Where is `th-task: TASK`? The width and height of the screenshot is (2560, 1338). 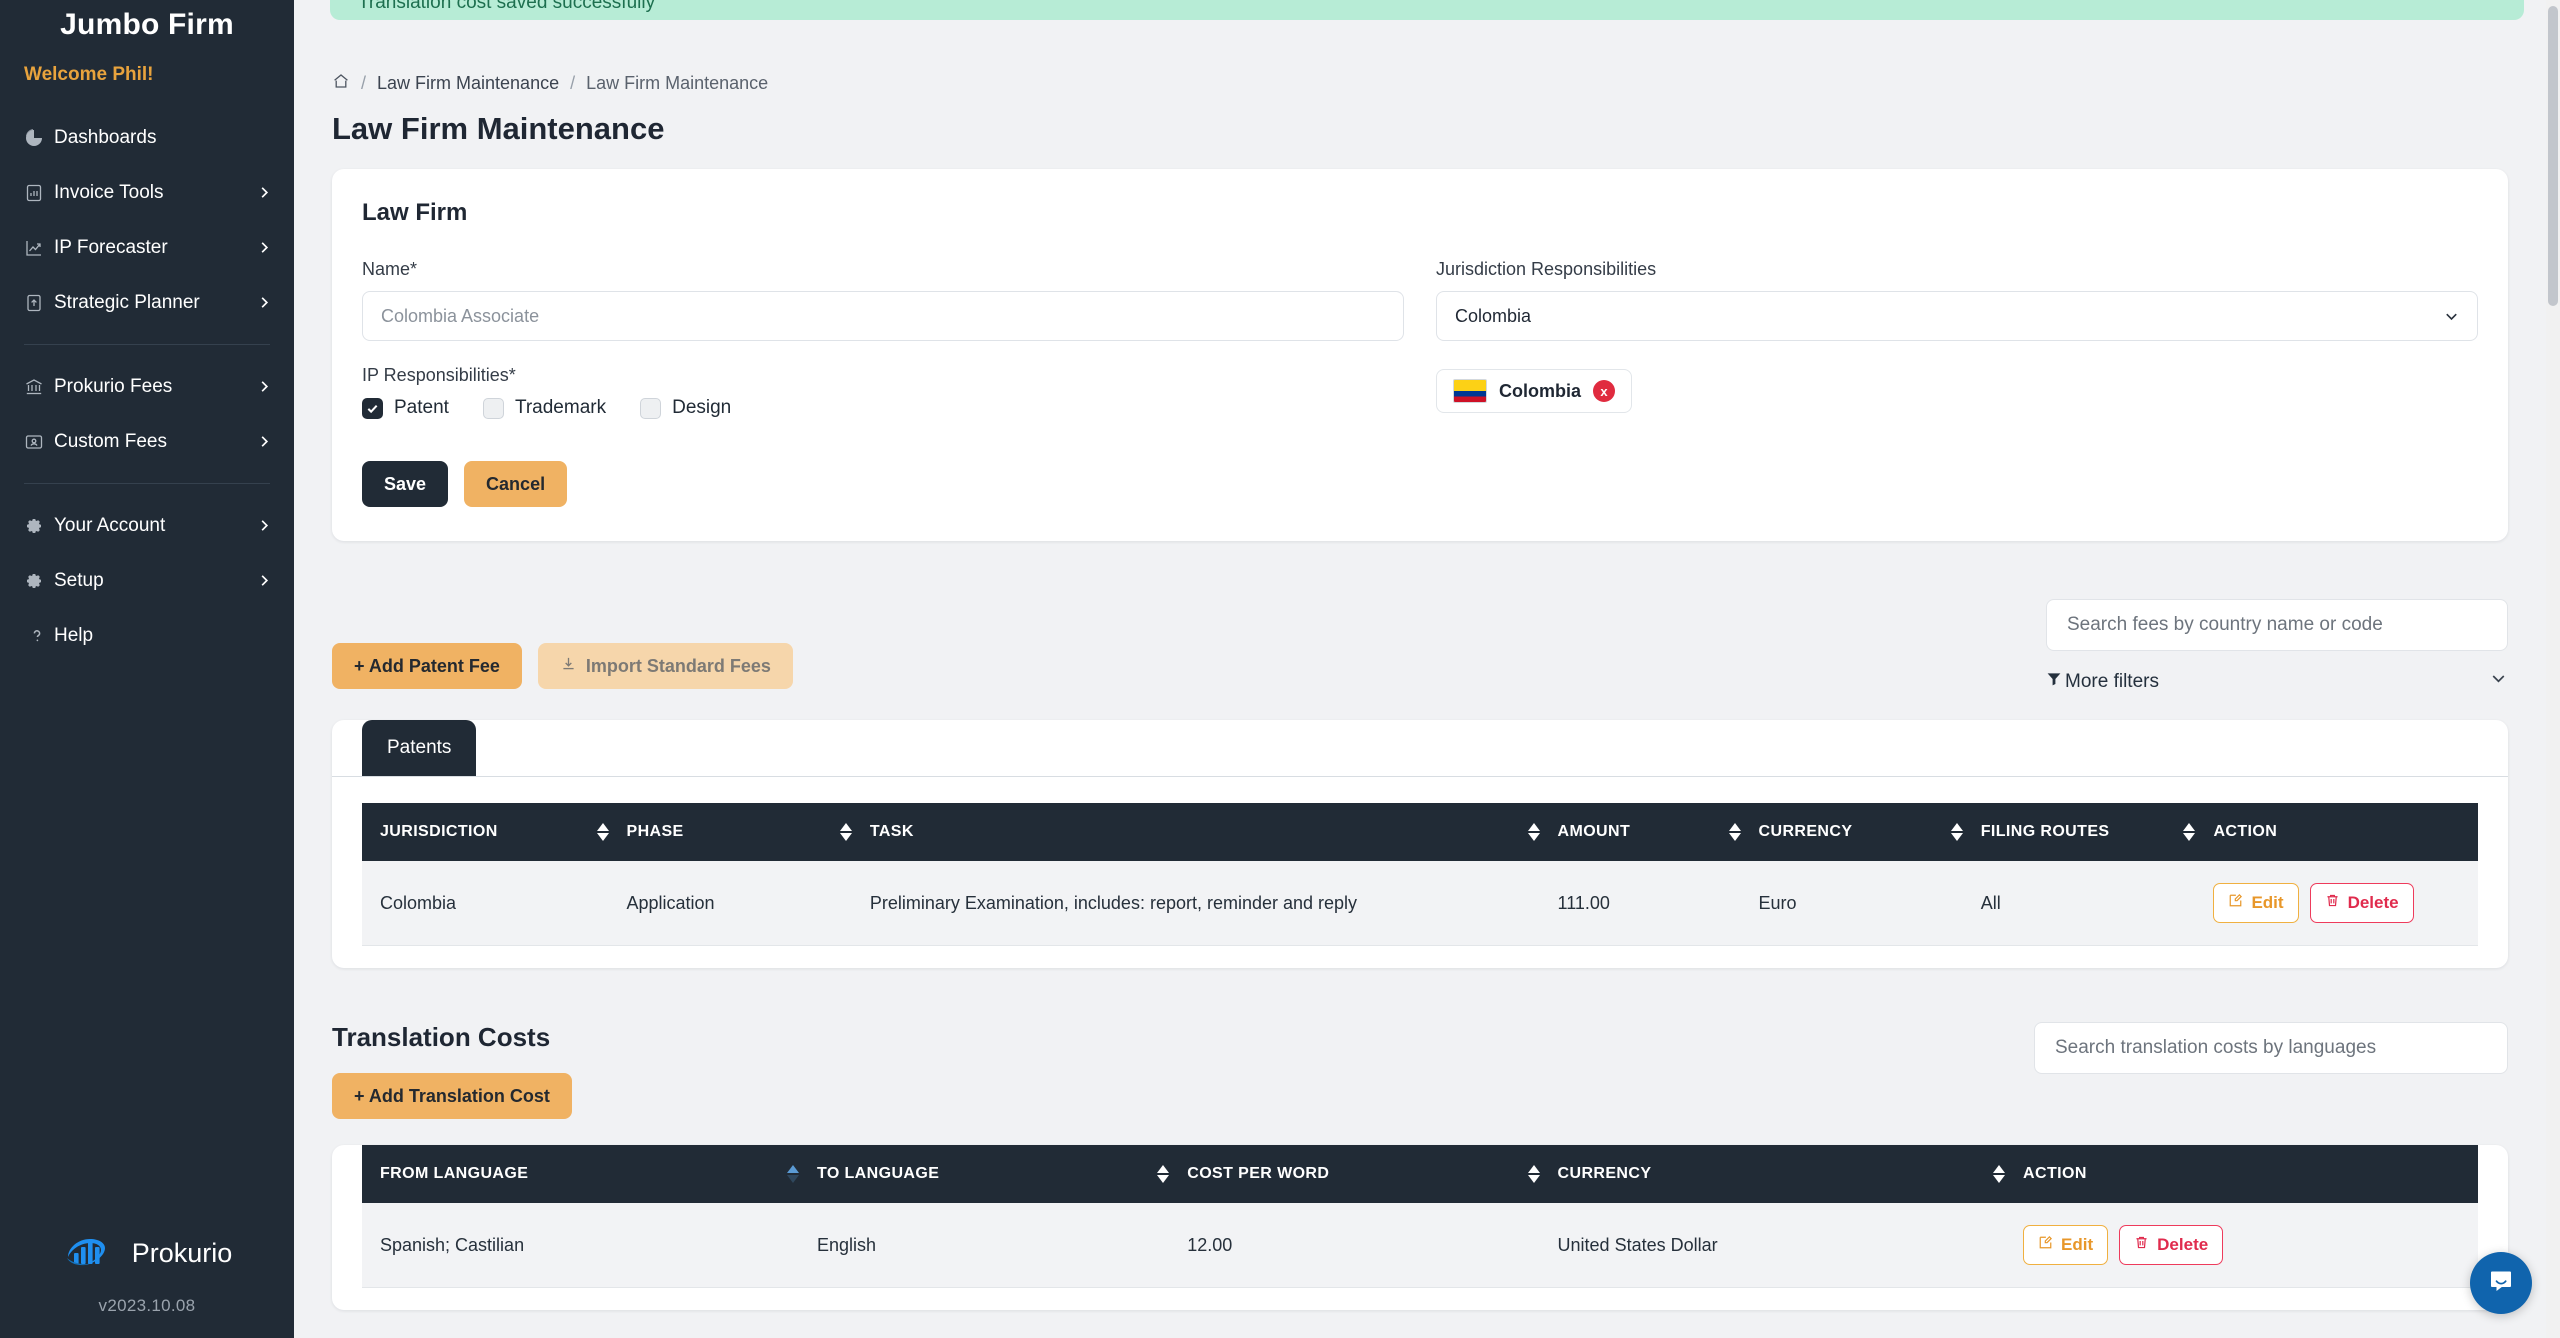 th-task: TASK is located at coordinates (1213, 832).